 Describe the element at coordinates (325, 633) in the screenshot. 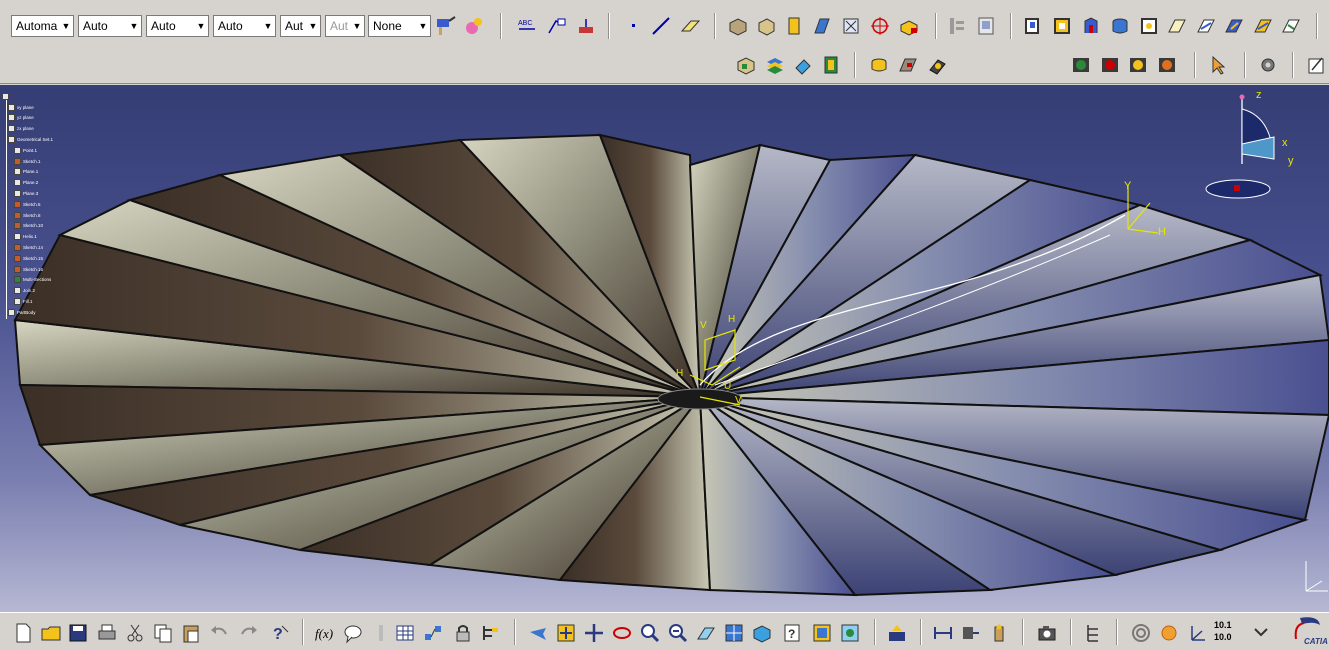

I see `formula-icon: f(x)` at that location.